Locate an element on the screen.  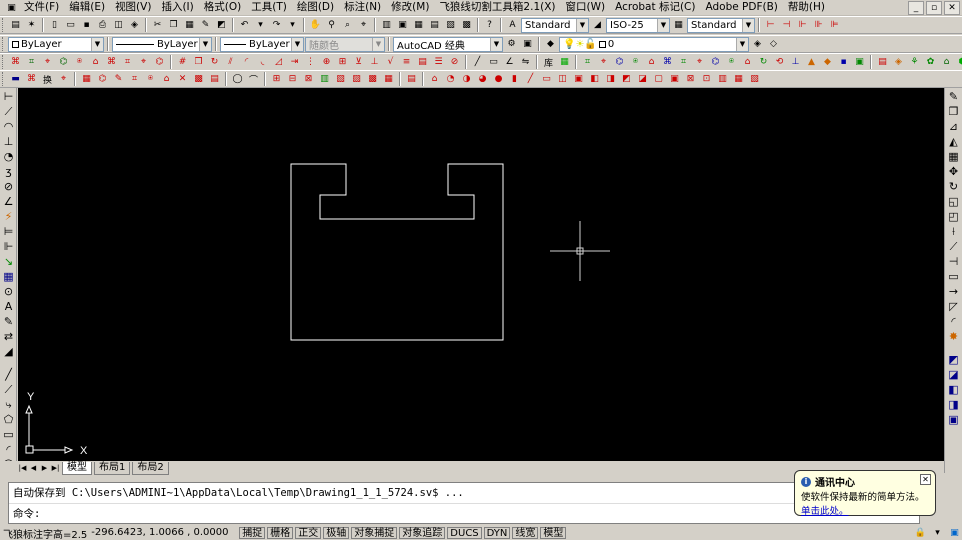
tool-41-icon: ✎ is located at coordinates (118, 79).